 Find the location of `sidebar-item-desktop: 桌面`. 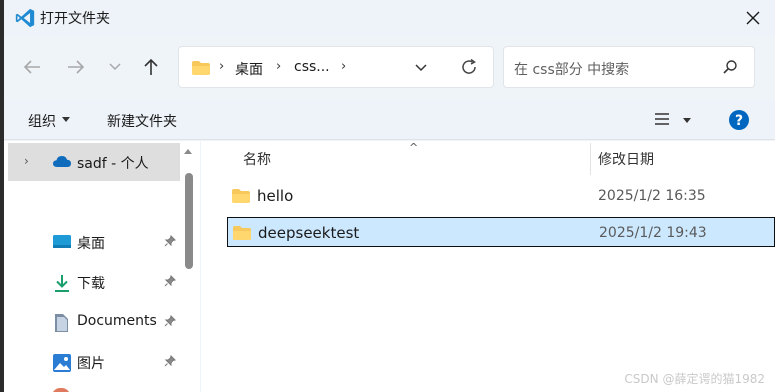

sidebar-item-desktop: 桌面 is located at coordinates (94, 242).